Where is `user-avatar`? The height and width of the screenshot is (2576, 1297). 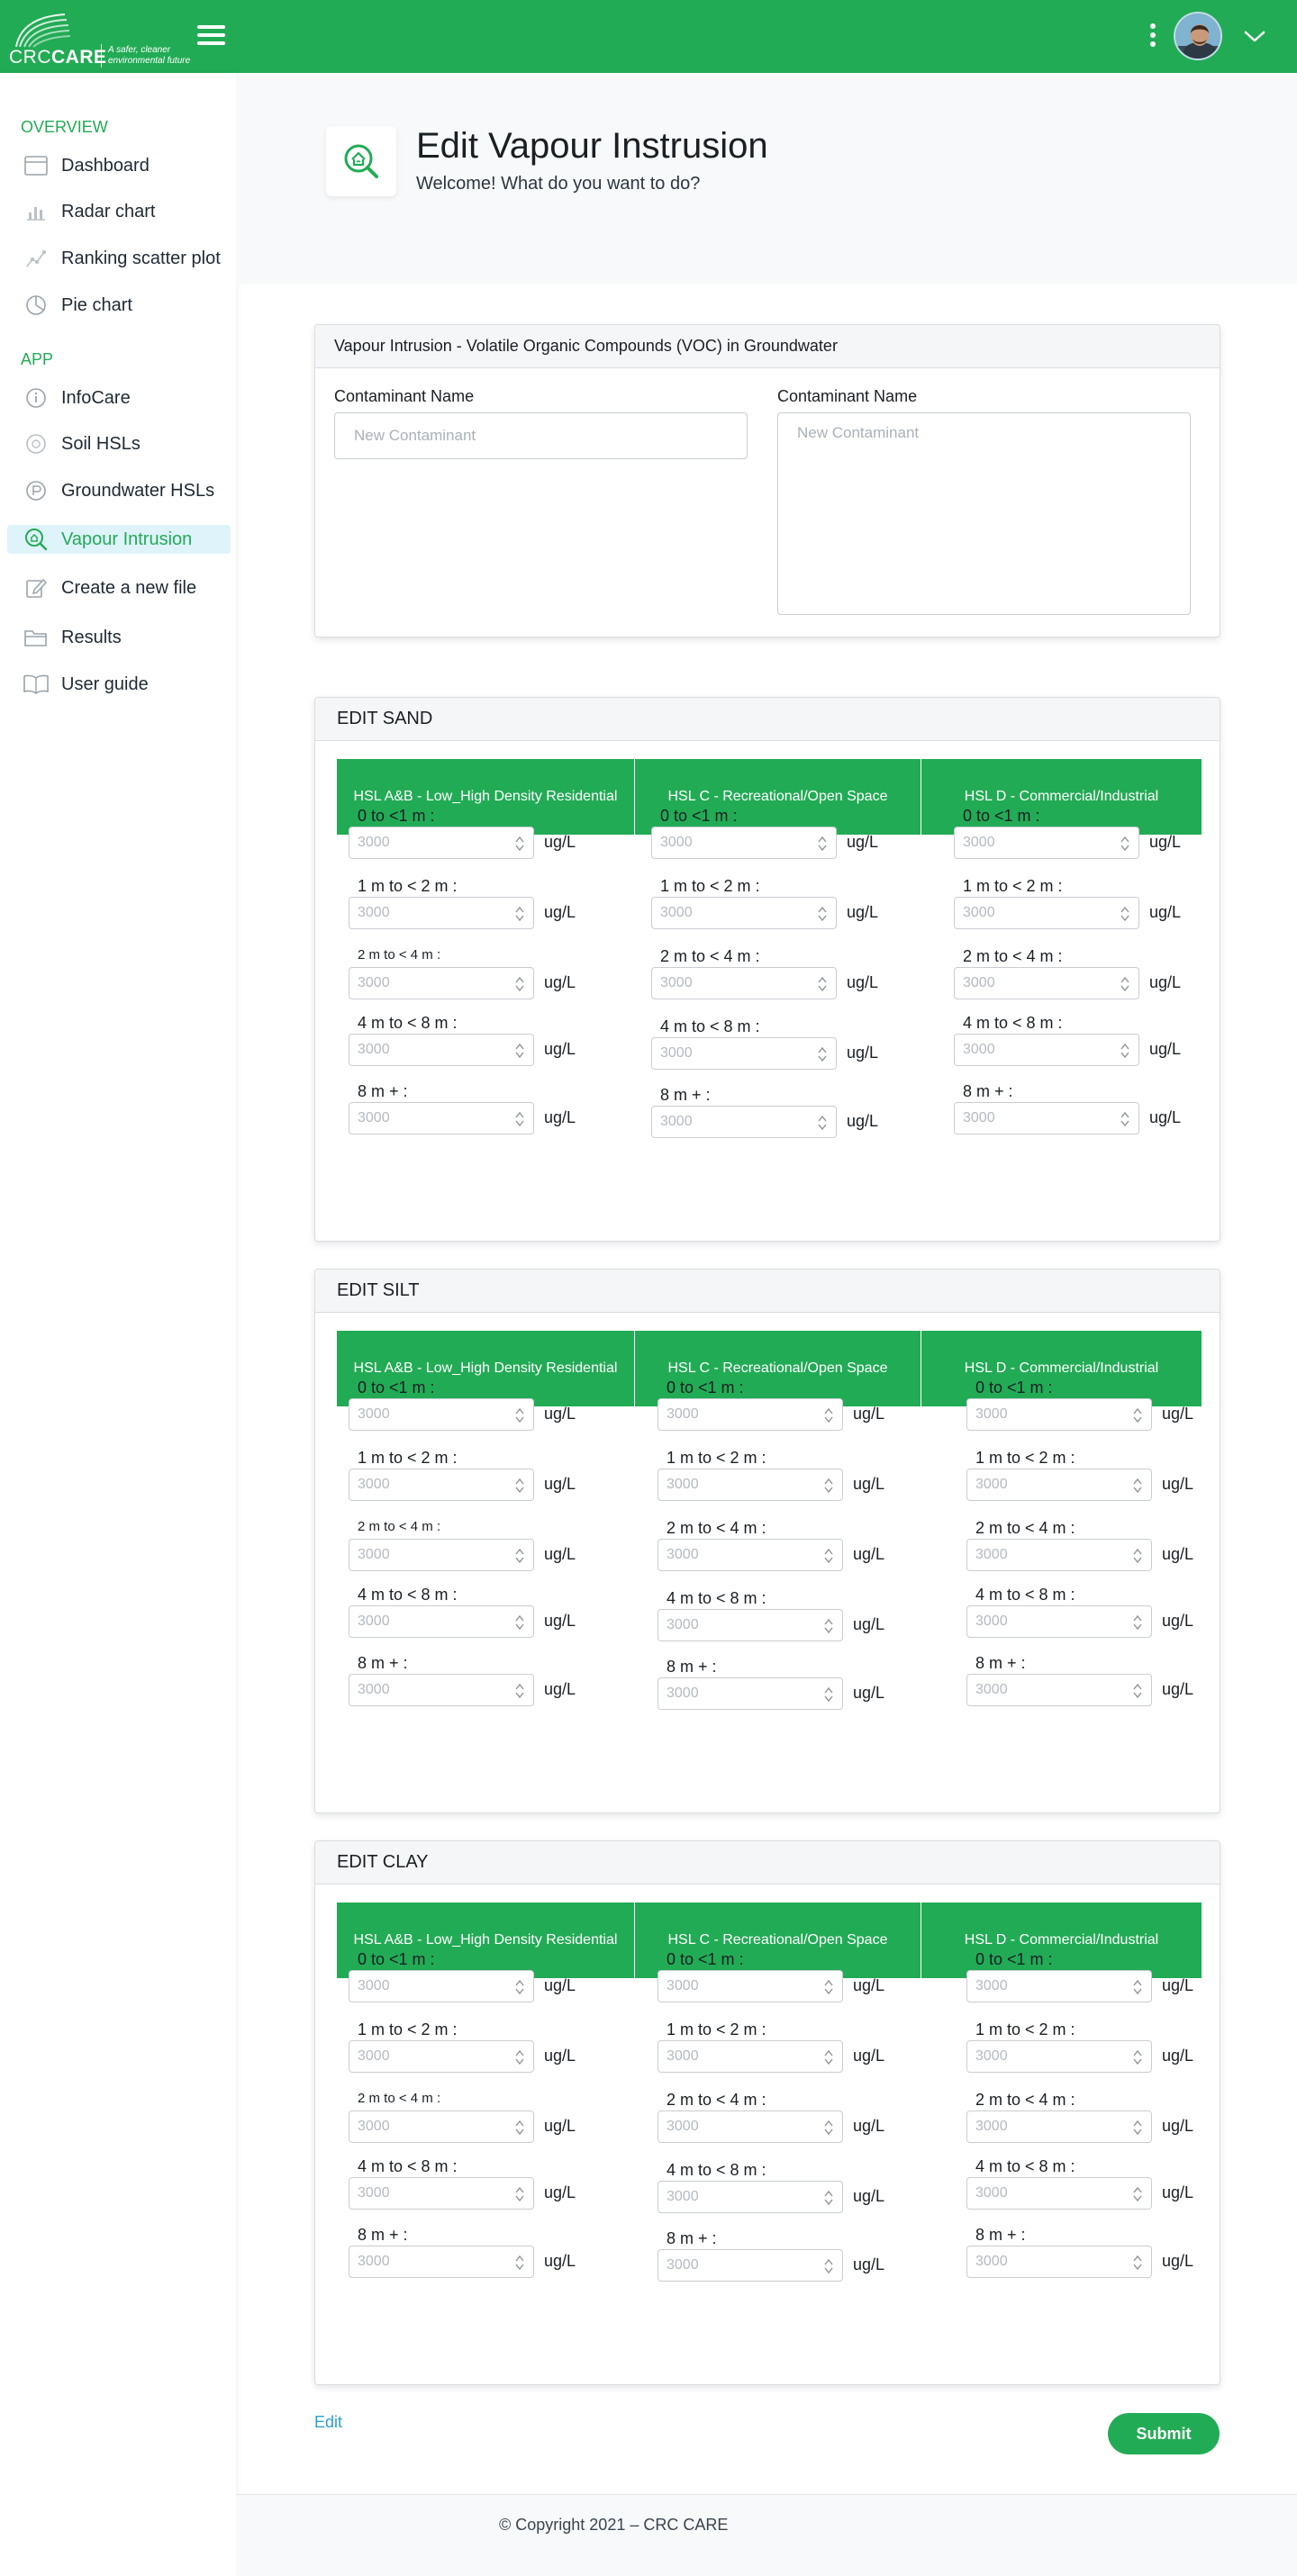 user-avatar is located at coordinates (1198, 36).